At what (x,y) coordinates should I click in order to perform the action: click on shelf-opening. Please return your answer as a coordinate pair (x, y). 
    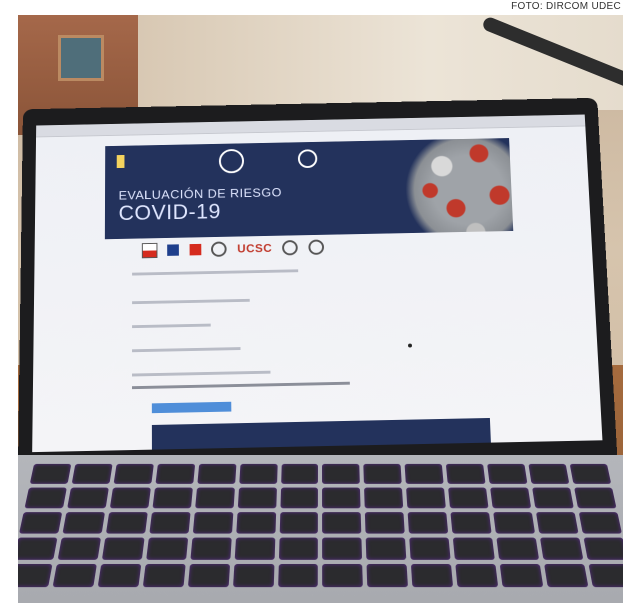
    Looking at the image, I should click on (81, 58).